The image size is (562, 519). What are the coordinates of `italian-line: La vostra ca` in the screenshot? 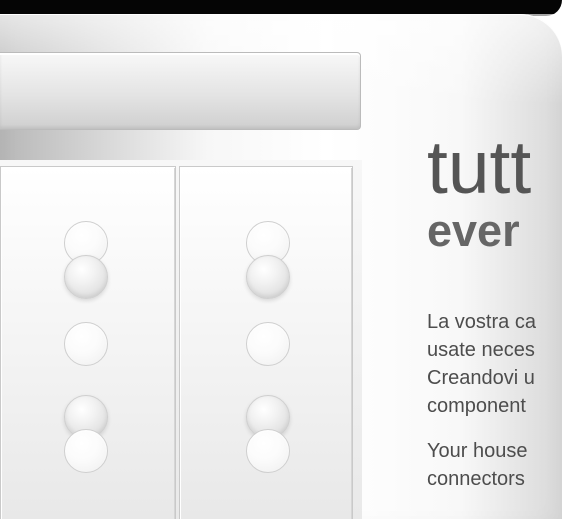 It's located at (481, 322).